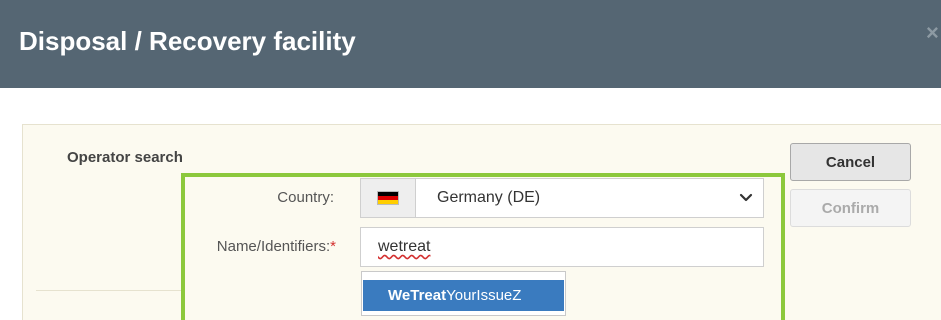  I want to click on name-identifiers-input: wetreat, so click(562, 247).